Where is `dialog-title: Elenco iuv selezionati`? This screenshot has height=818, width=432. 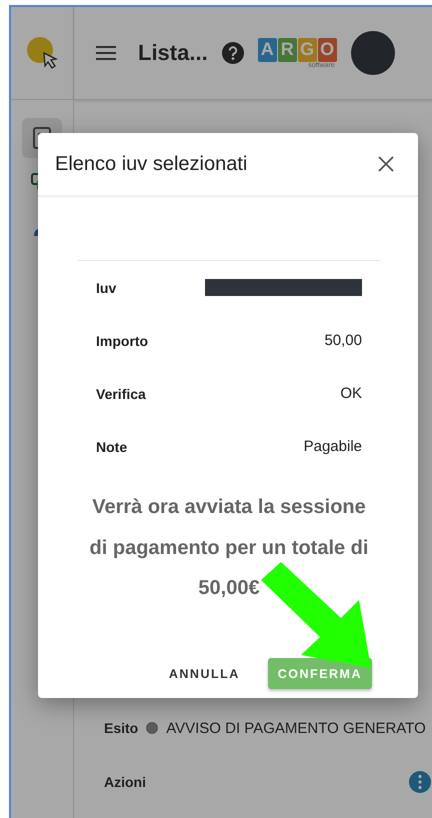
dialog-title: Elenco iuv selezionati is located at coordinates (151, 164).